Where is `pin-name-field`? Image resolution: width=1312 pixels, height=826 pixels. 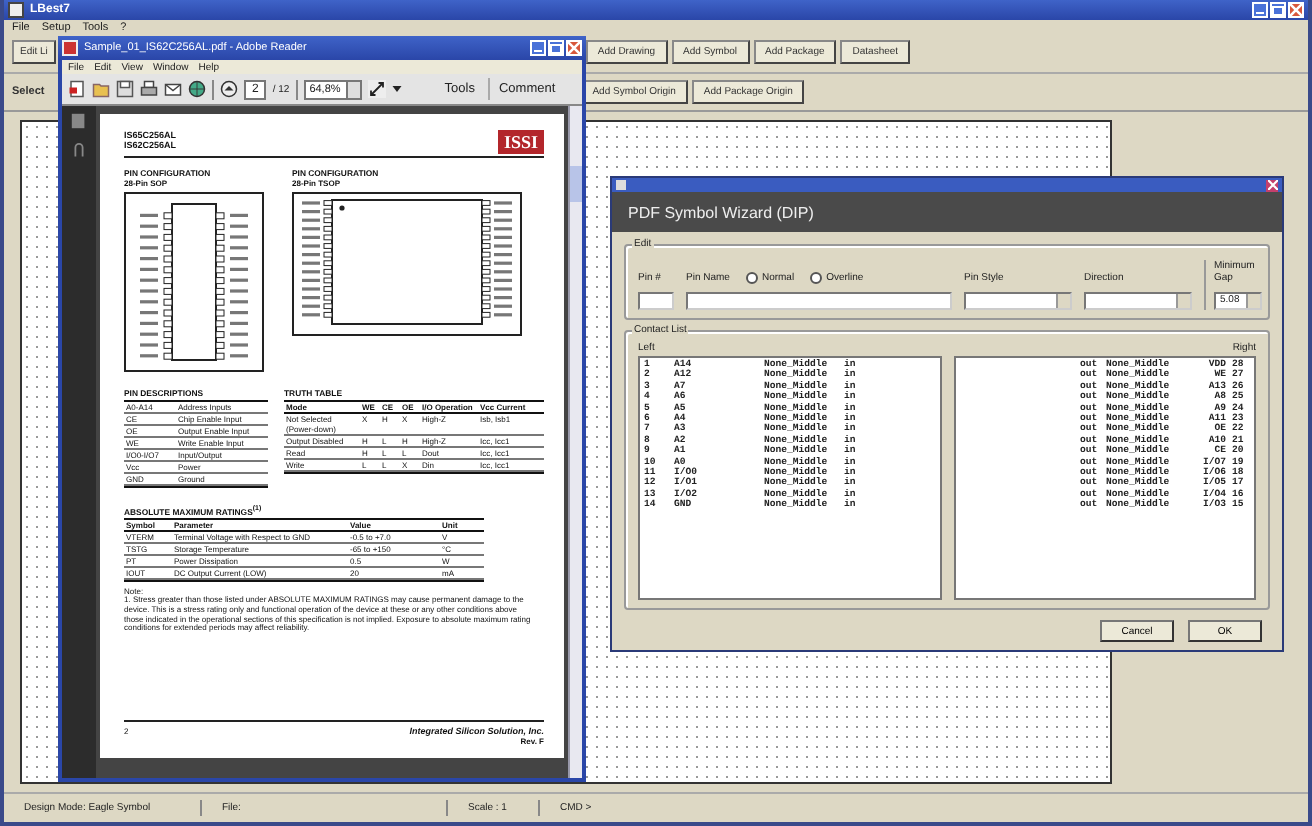 pin-name-field is located at coordinates (819, 301).